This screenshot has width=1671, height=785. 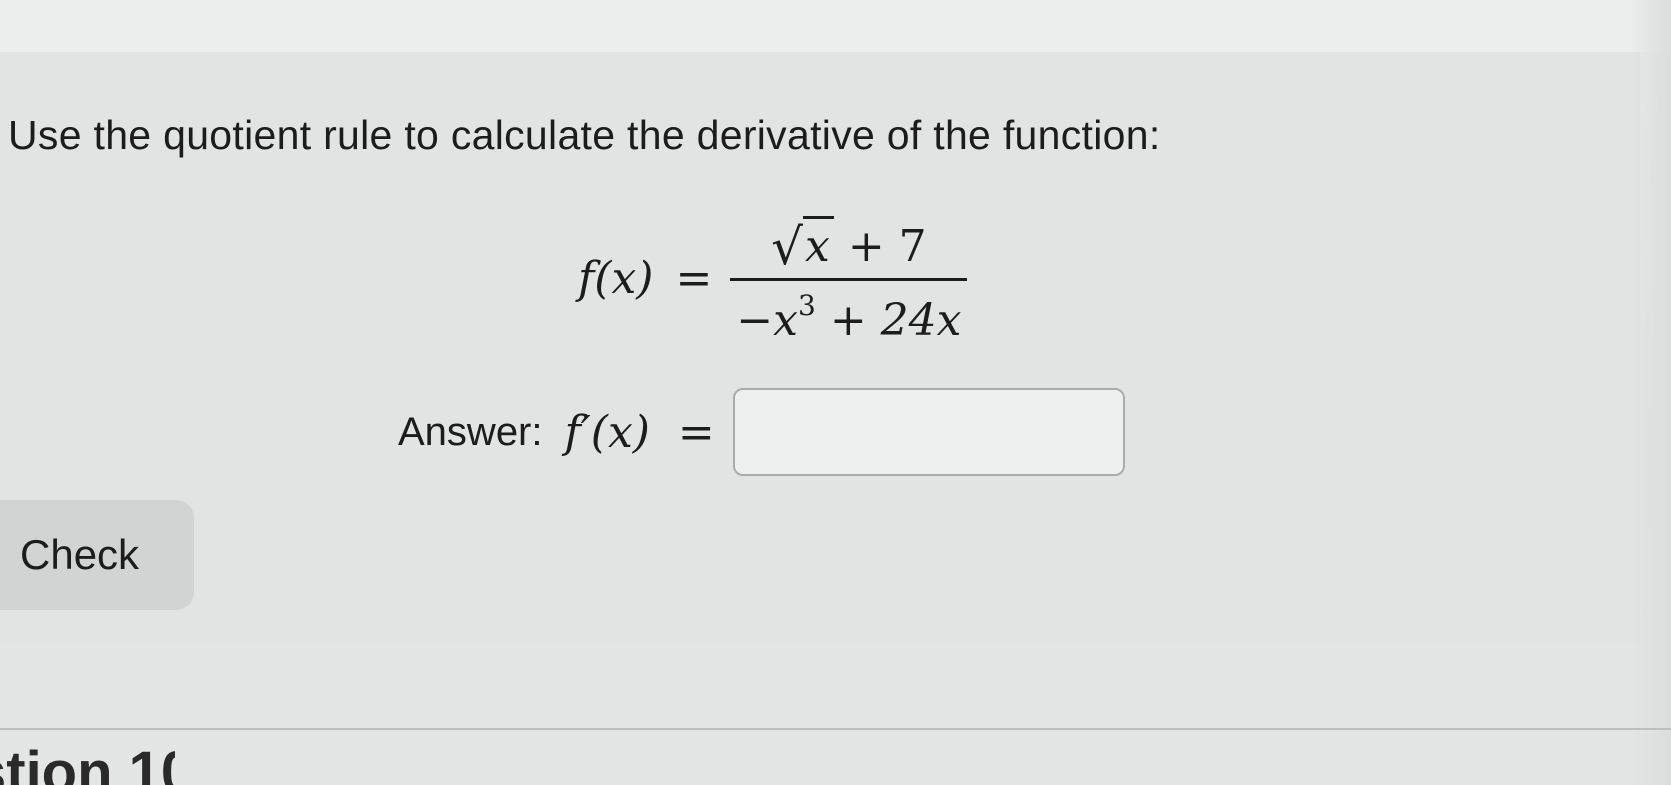 I want to click on function-lhs: f(x), so click(x=616, y=278).